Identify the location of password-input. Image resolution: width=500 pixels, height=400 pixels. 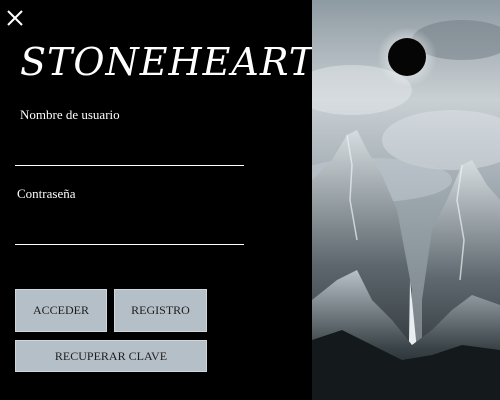
(129, 232).